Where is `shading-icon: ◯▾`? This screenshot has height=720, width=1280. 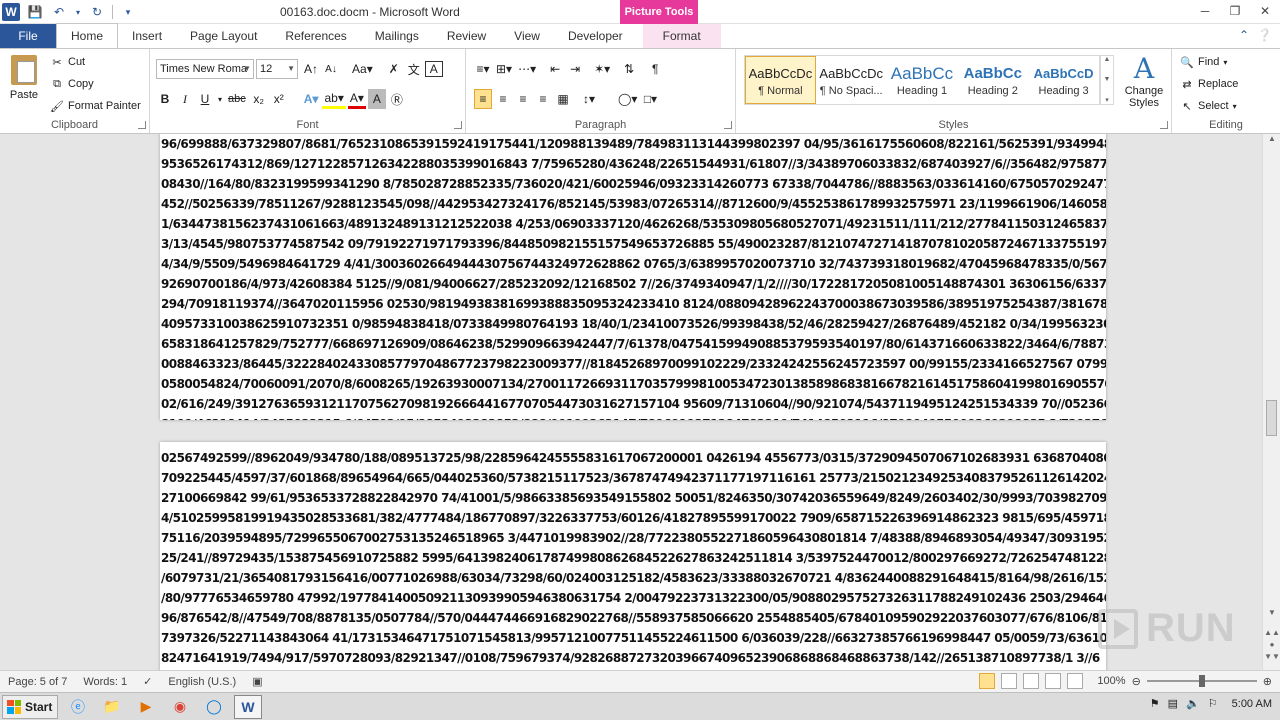
shading-icon: ◯▾ is located at coordinates (627, 99).